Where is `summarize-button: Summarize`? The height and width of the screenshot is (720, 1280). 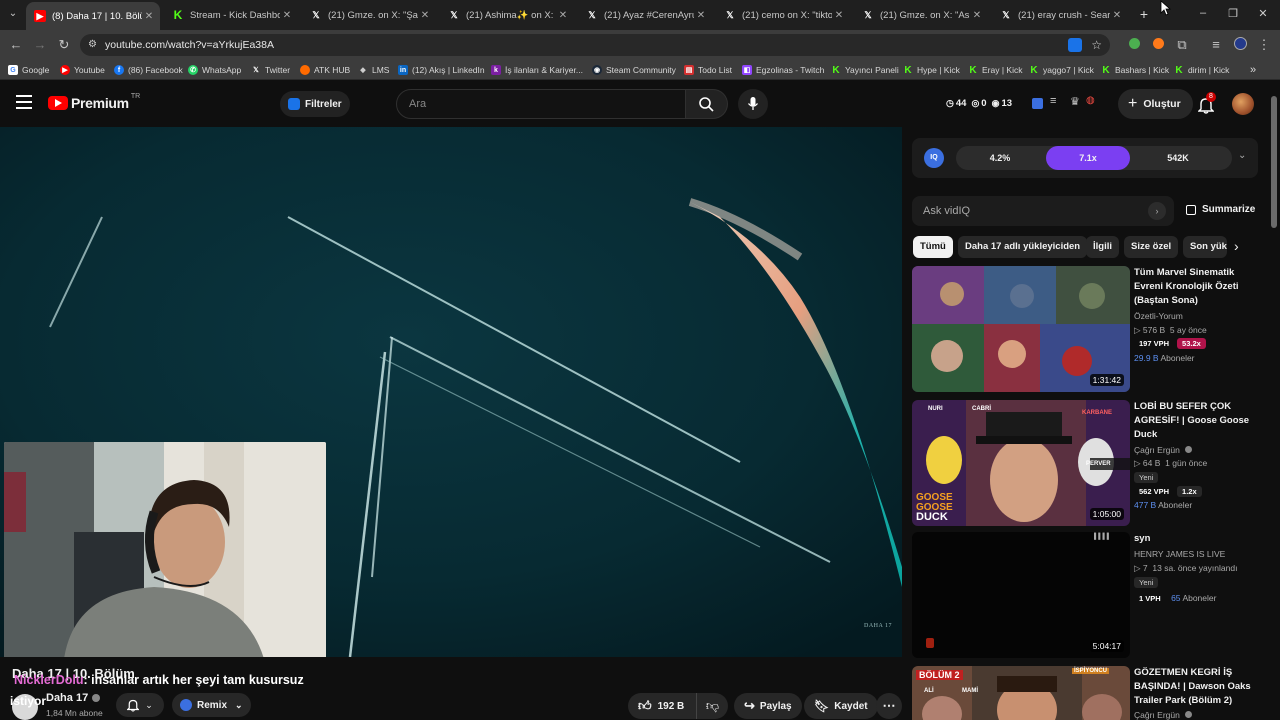 summarize-button: Summarize is located at coordinates (1220, 209).